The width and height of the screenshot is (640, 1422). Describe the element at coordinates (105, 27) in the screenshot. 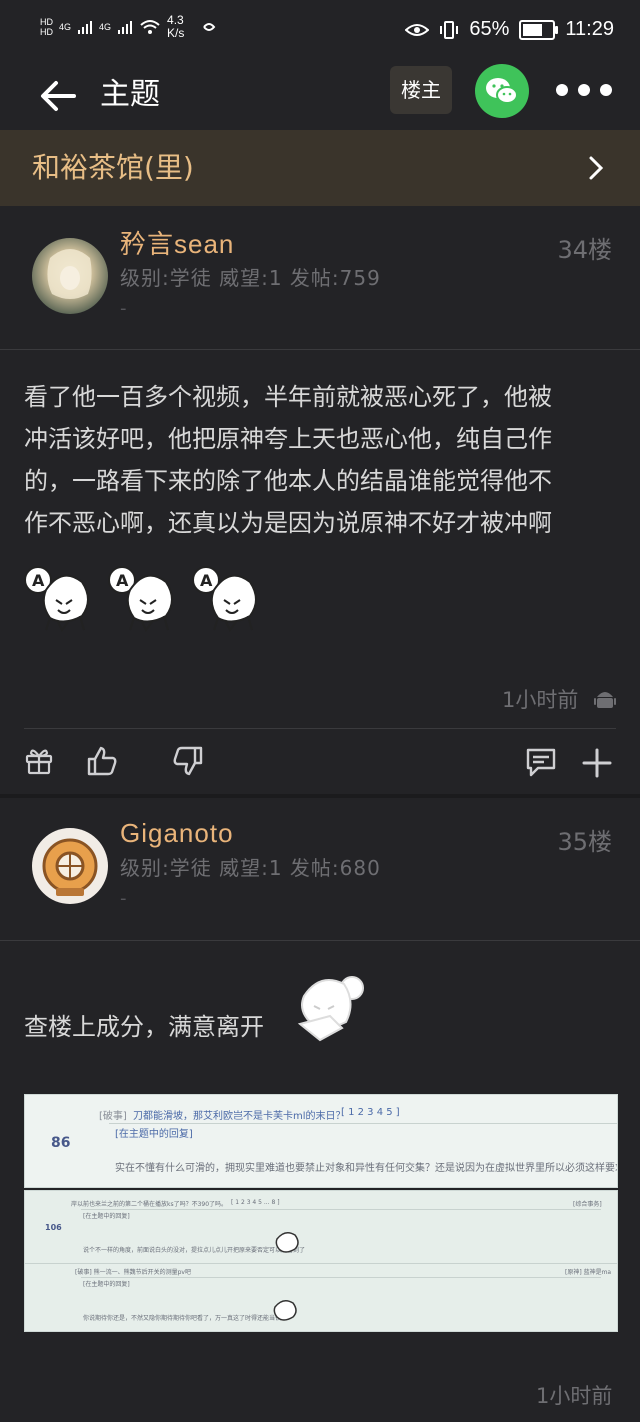

I see `signal-2-label: 4G` at that location.